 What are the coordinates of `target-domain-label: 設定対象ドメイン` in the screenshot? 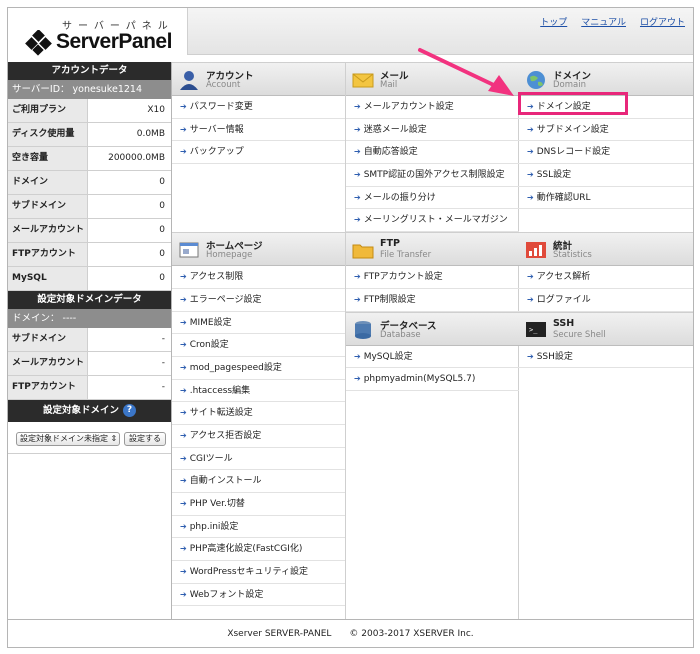 It's located at (80, 410).